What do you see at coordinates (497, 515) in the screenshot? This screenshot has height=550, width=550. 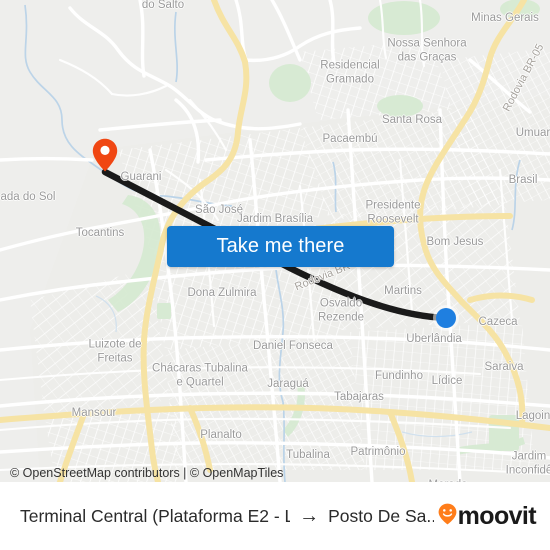 I see `moovit-wordmark: moovit` at bounding box center [497, 515].